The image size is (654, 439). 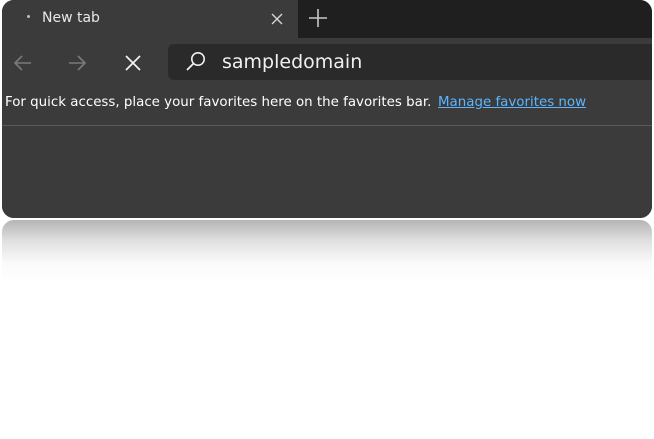 I want to click on forward-button, so click(x=77, y=63).